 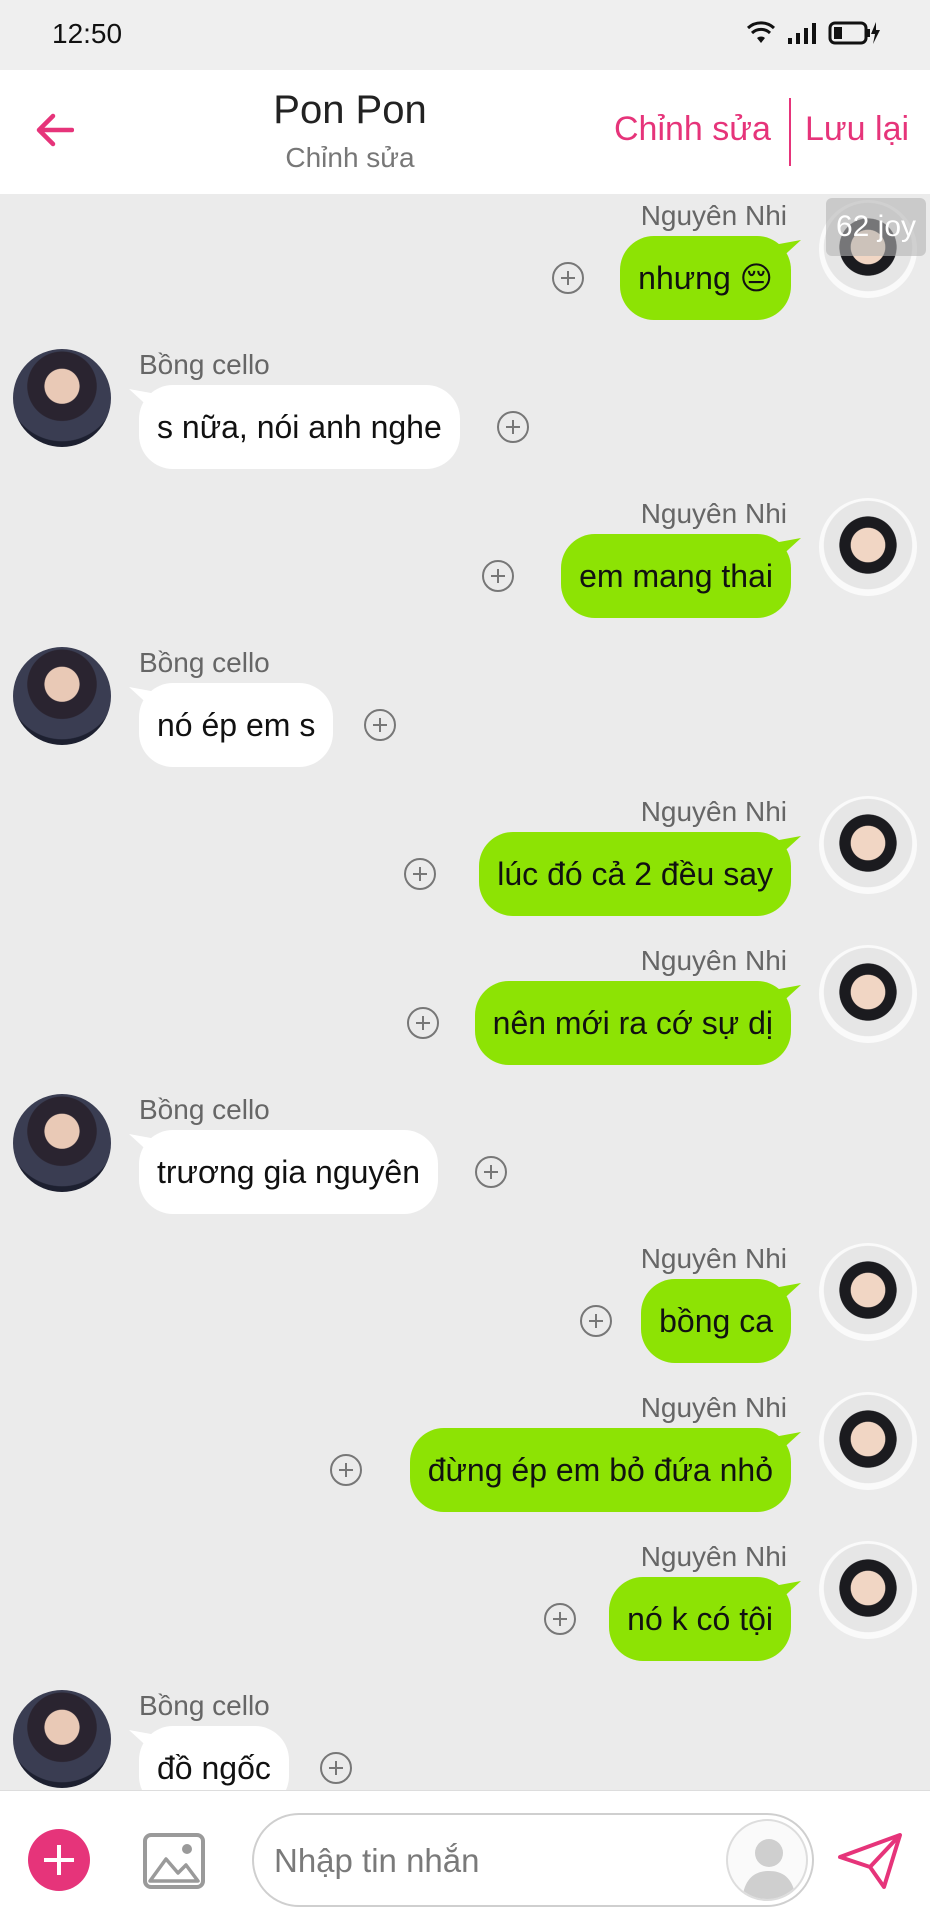 What do you see at coordinates (632, 1023) in the screenshot?
I see `message-bubble: nên mới ra cớ sự dị` at bounding box center [632, 1023].